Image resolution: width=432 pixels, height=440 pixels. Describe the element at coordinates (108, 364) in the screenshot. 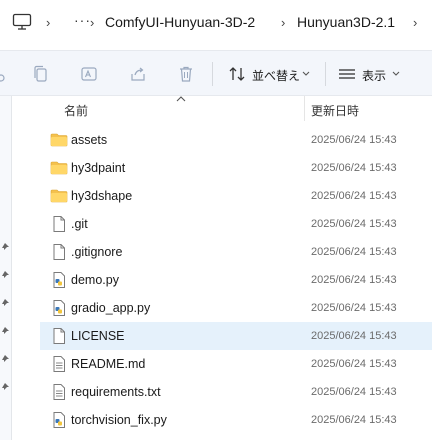

I see `file-name: README.md` at that location.